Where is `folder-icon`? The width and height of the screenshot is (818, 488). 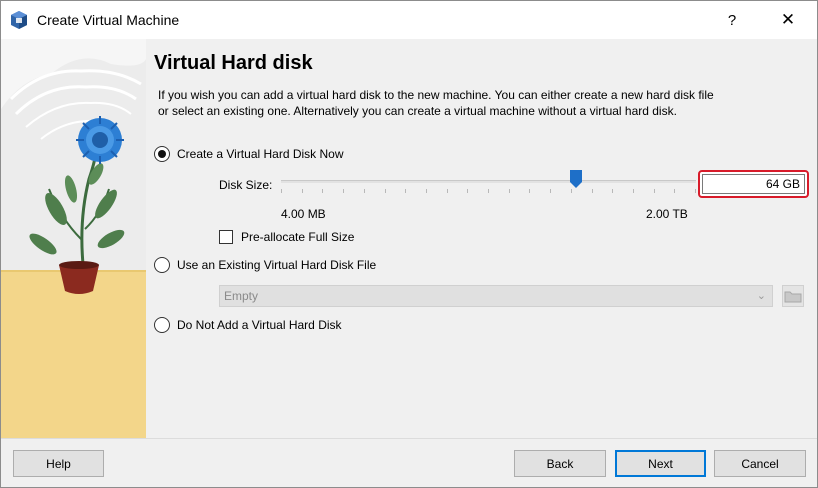 folder-icon is located at coordinates (793, 296).